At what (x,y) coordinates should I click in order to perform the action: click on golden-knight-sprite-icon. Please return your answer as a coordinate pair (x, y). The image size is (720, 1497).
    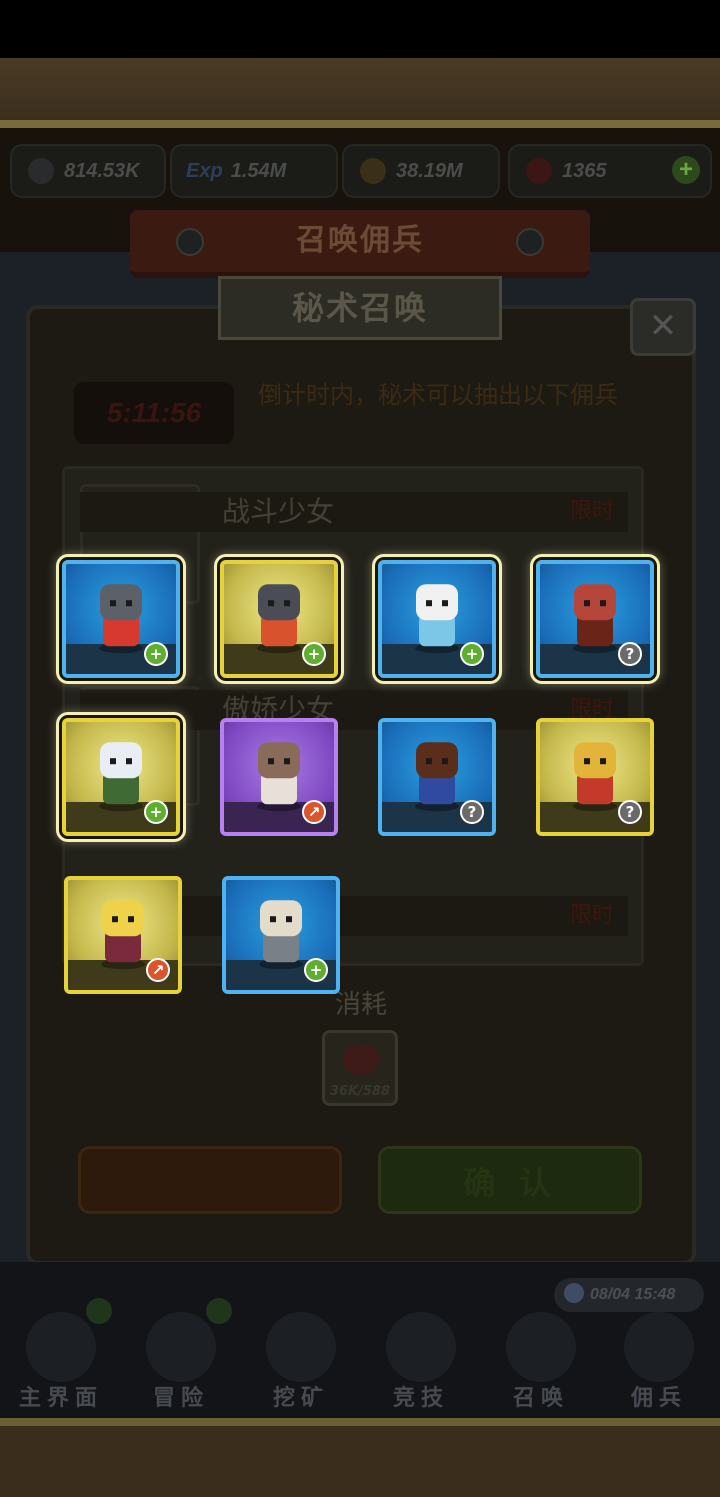
    Looking at the image, I should click on (595, 777).